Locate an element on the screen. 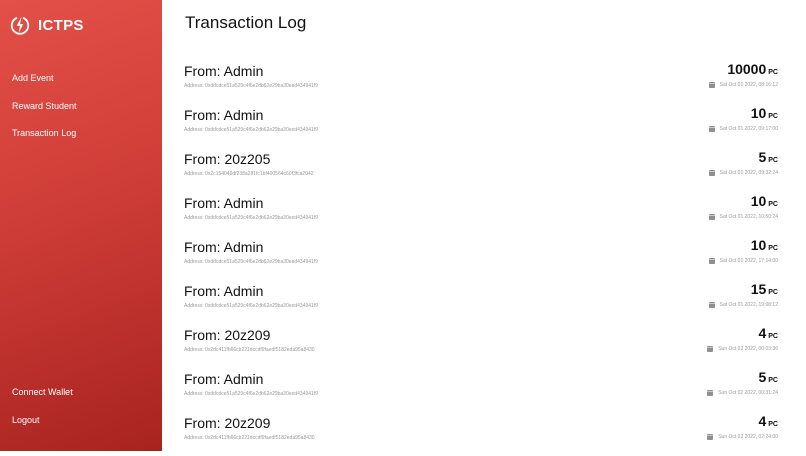 Image resolution: width=806 pixels, height=456 pixels. sidebar-item-logout: Logout is located at coordinates (26, 420).